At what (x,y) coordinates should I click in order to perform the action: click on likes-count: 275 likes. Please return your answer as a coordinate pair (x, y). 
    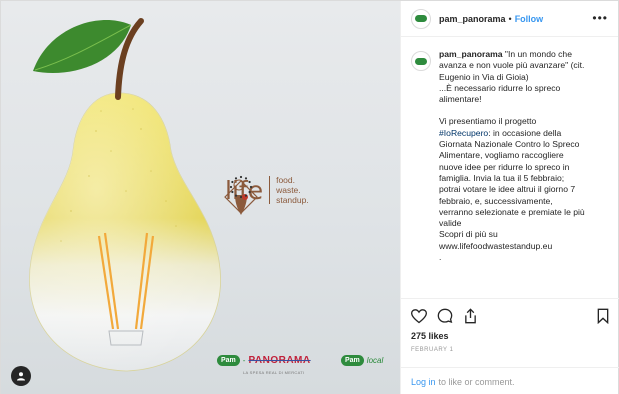
    Looking at the image, I should click on (510, 336).